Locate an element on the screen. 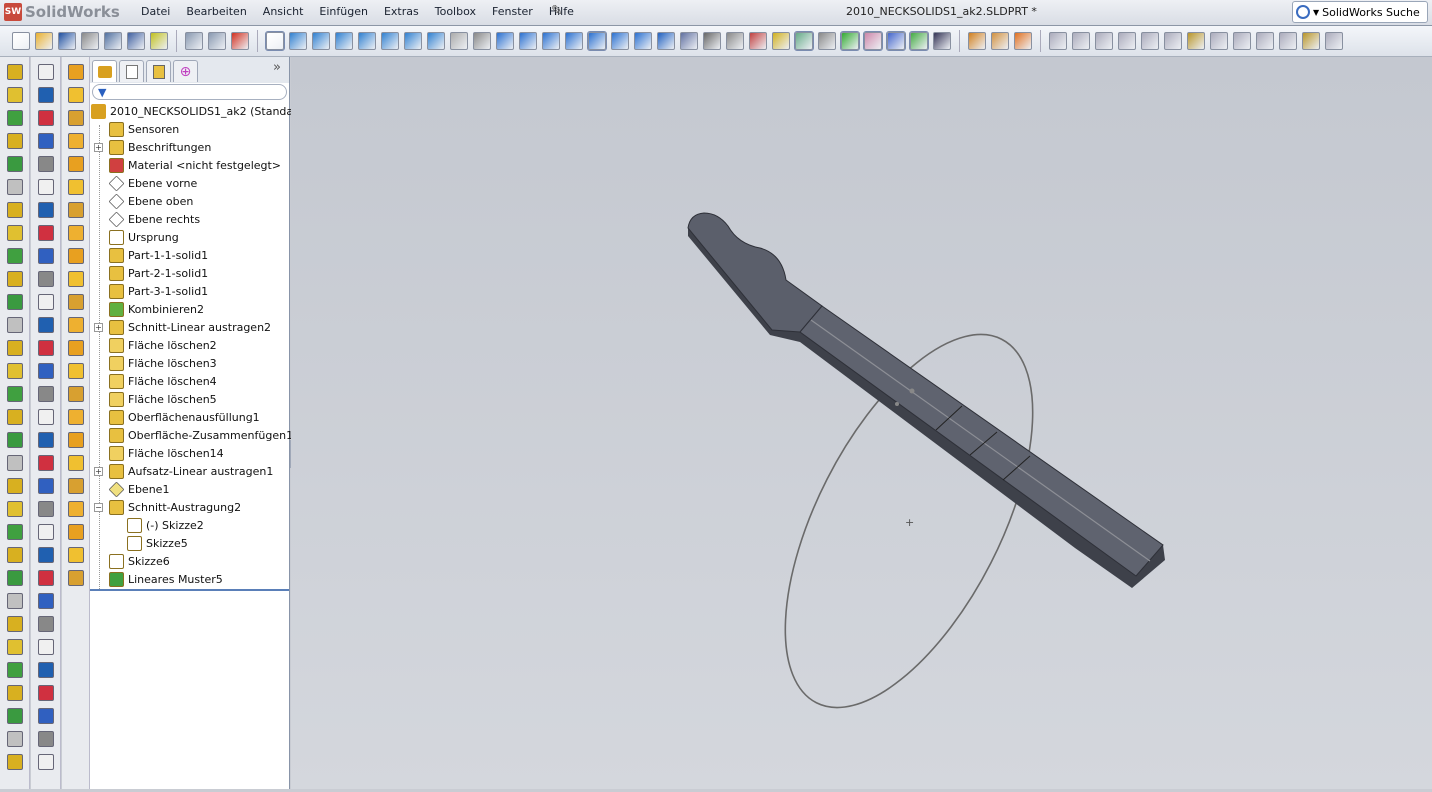 The image size is (1432, 792). tree-item: Lineares Muster5 is located at coordinates (189, 579).